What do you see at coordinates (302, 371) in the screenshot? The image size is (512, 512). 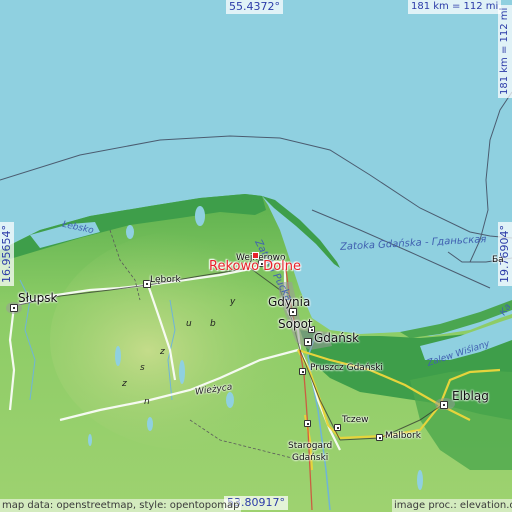 I see `city-marker-pruszcz` at bounding box center [302, 371].